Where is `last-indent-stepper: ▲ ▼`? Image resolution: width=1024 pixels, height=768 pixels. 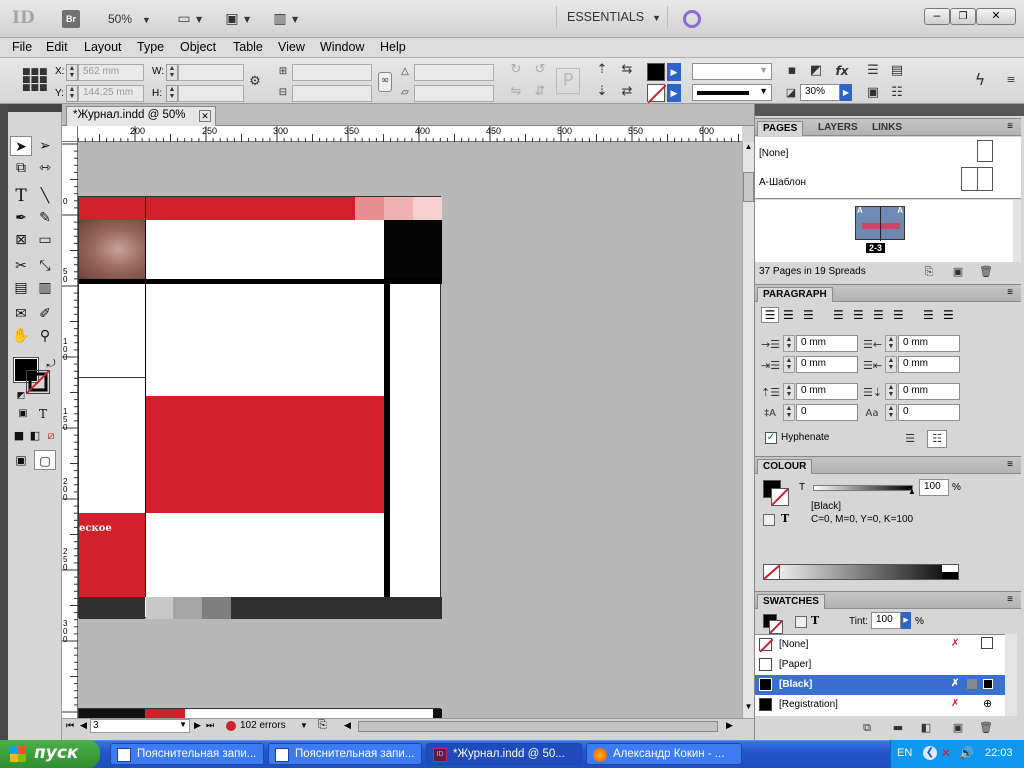 last-indent-stepper: ▲ ▼ is located at coordinates (891, 364).